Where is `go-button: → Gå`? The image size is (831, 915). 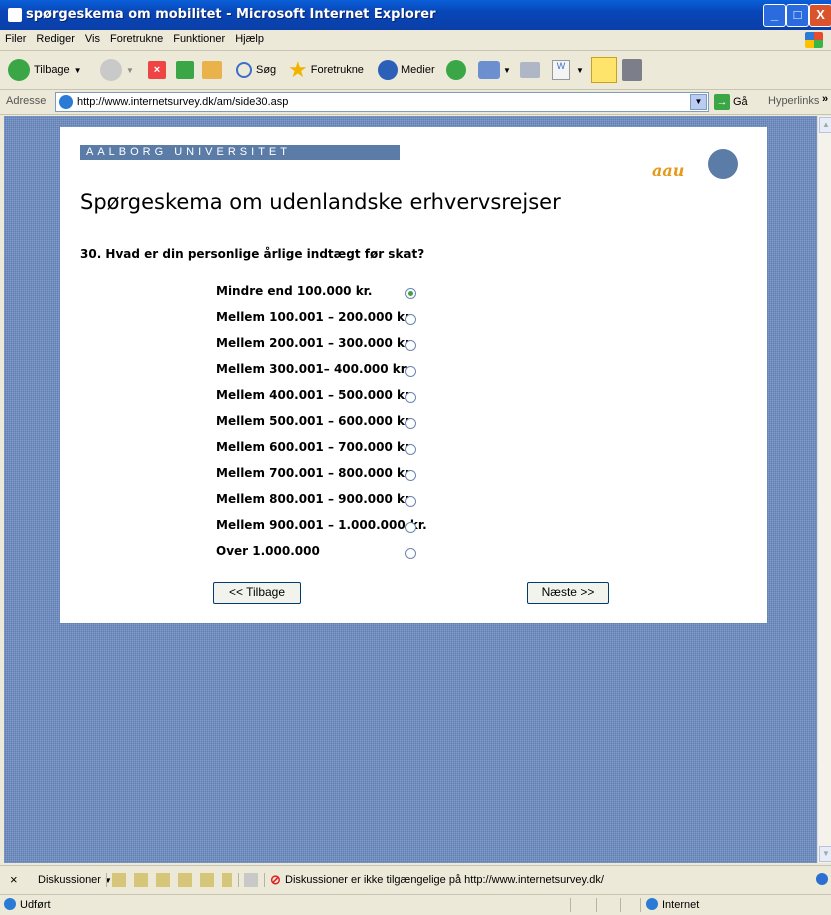 go-button: → Gå is located at coordinates (731, 102).